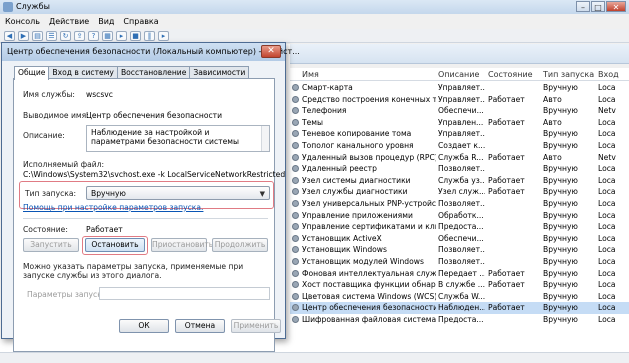  Describe the element at coordinates (154, 115) in the screenshot. I see `display-name-value: Центр обеспечения безопасности` at that location.